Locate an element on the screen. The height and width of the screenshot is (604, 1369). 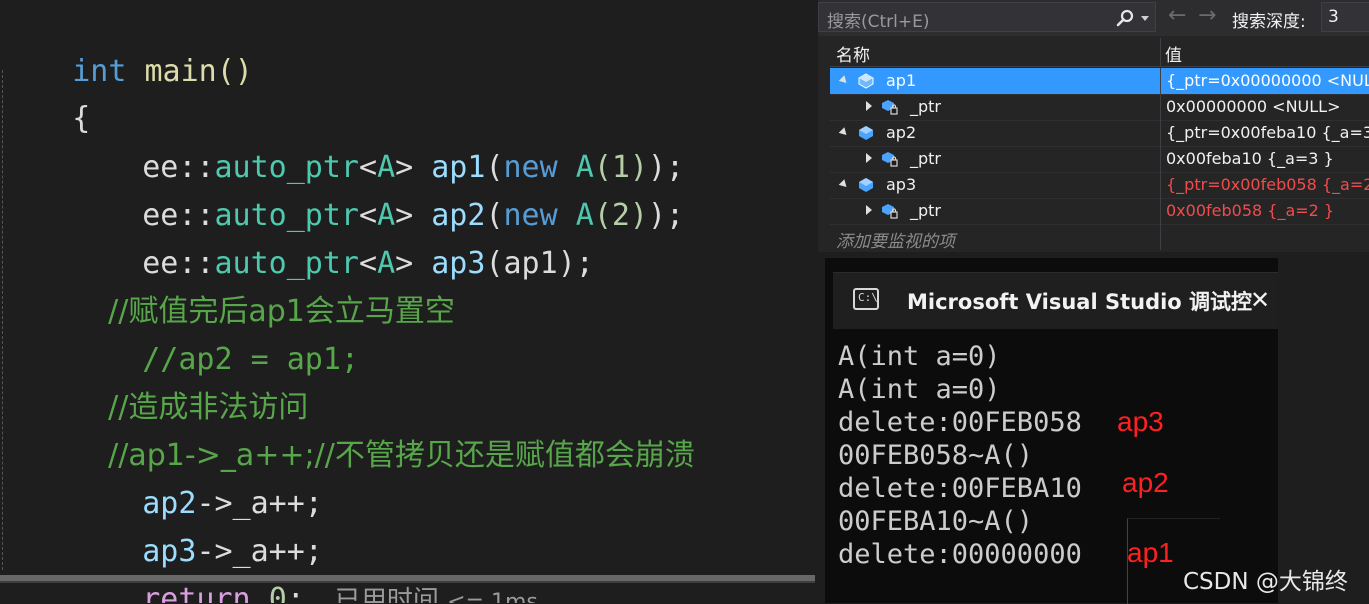
search-depth-value: 3 is located at coordinates (1333, 17).